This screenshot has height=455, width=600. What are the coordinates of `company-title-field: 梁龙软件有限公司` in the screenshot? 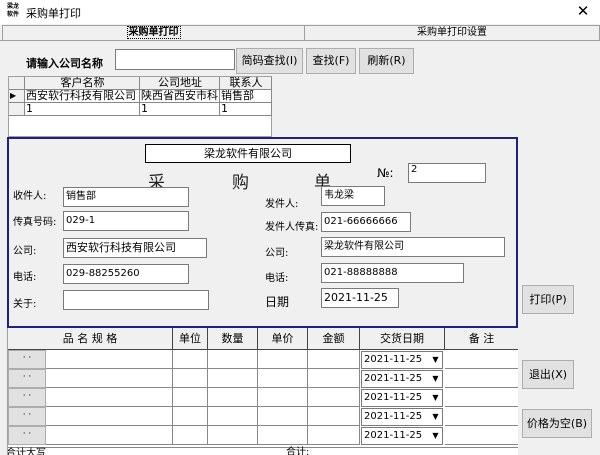 It's located at (248, 153).